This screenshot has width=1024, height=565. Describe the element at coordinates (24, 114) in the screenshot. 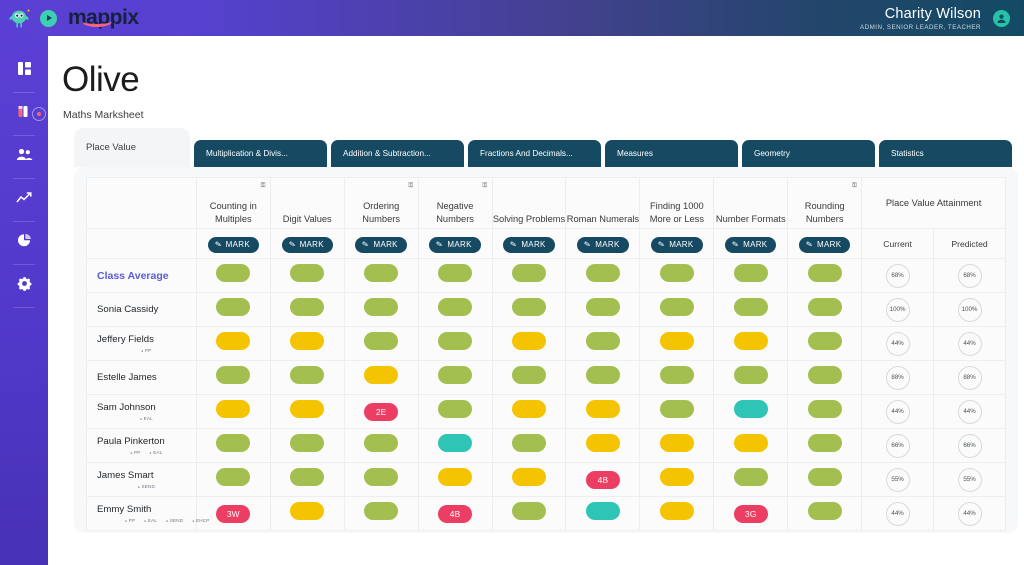

I see `sidebar-item-books` at that location.